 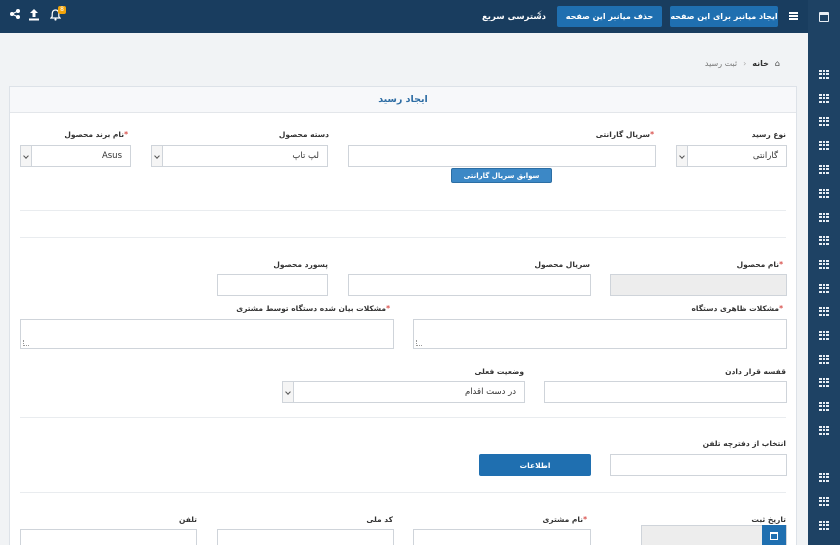 I want to click on product-password-label: پسورد محصول, so click(x=300, y=264).